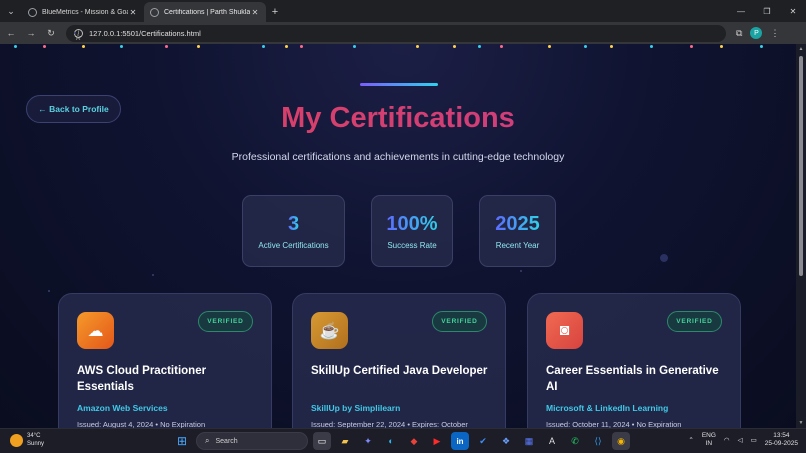  Describe the element at coordinates (801, 49) in the screenshot. I see `scroll-up-icon: ▲` at that location.